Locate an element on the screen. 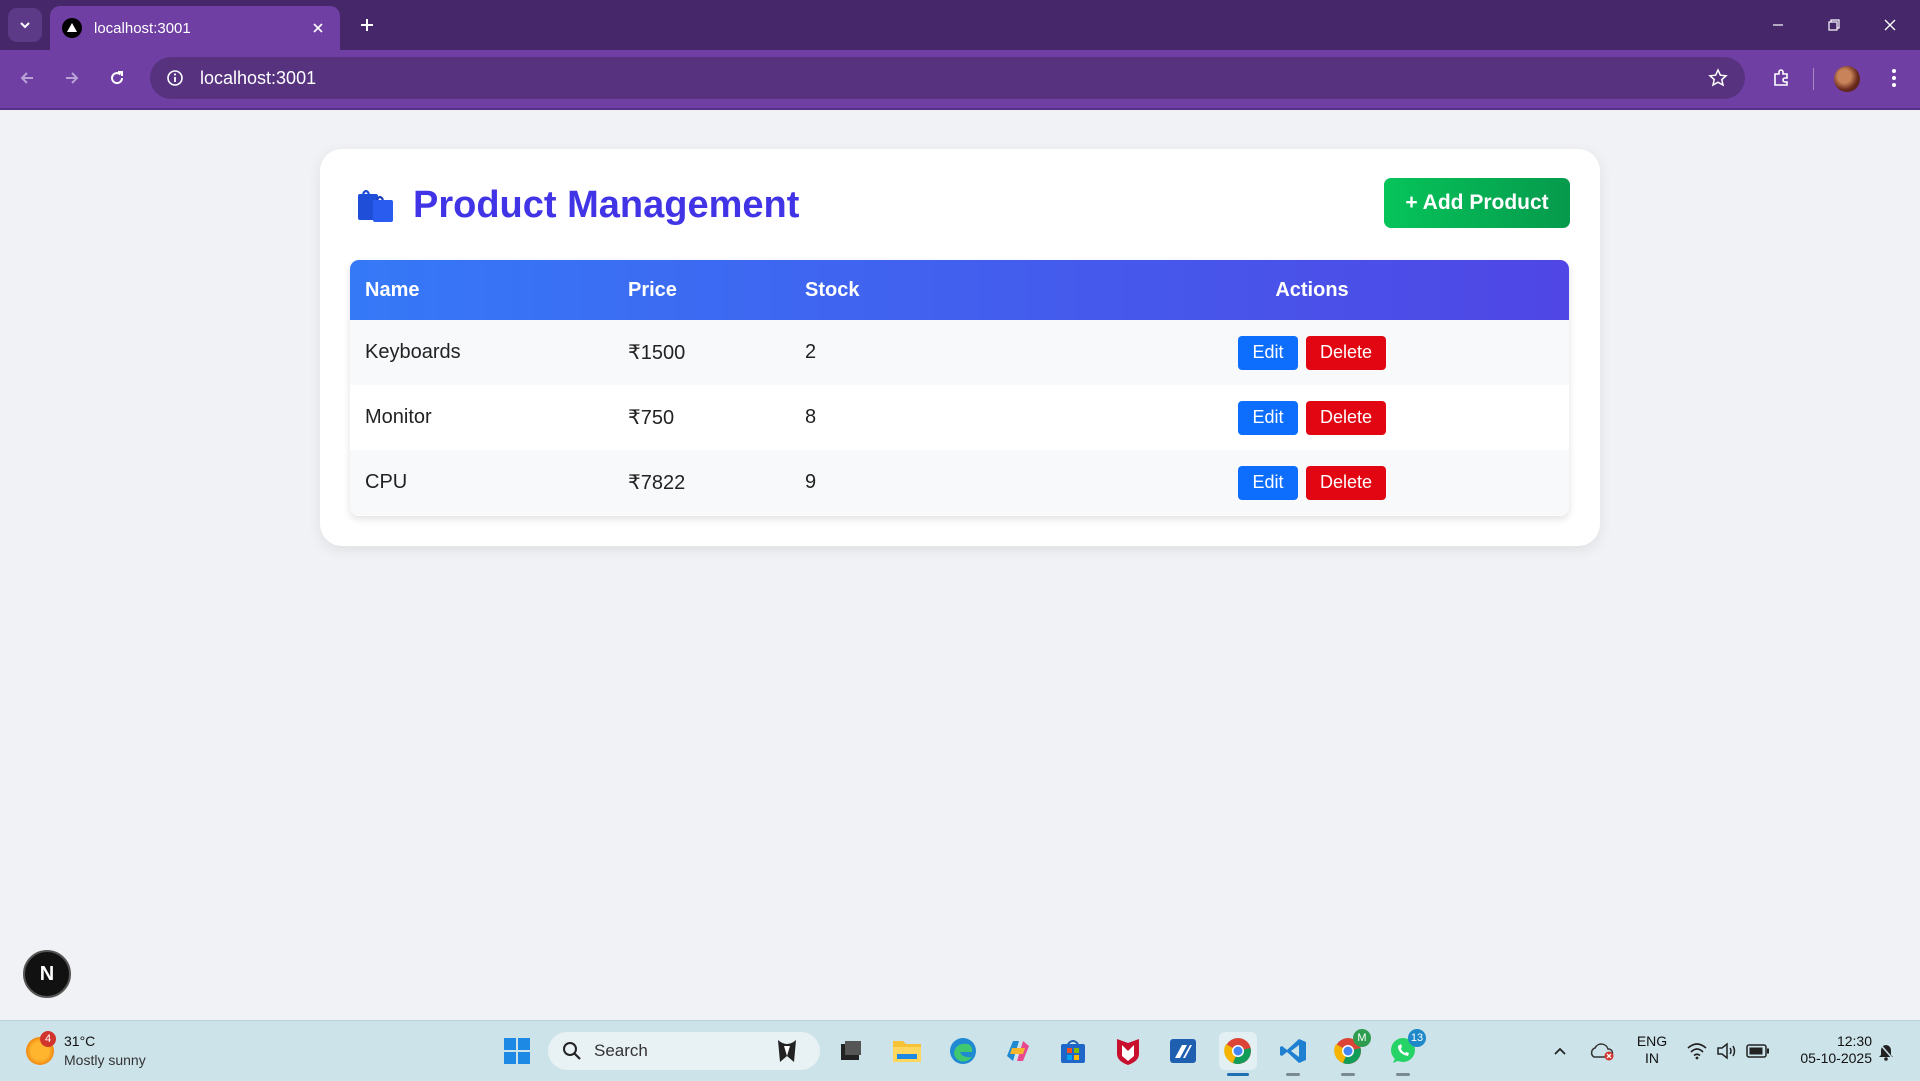  reload-icon is located at coordinates (117, 78).